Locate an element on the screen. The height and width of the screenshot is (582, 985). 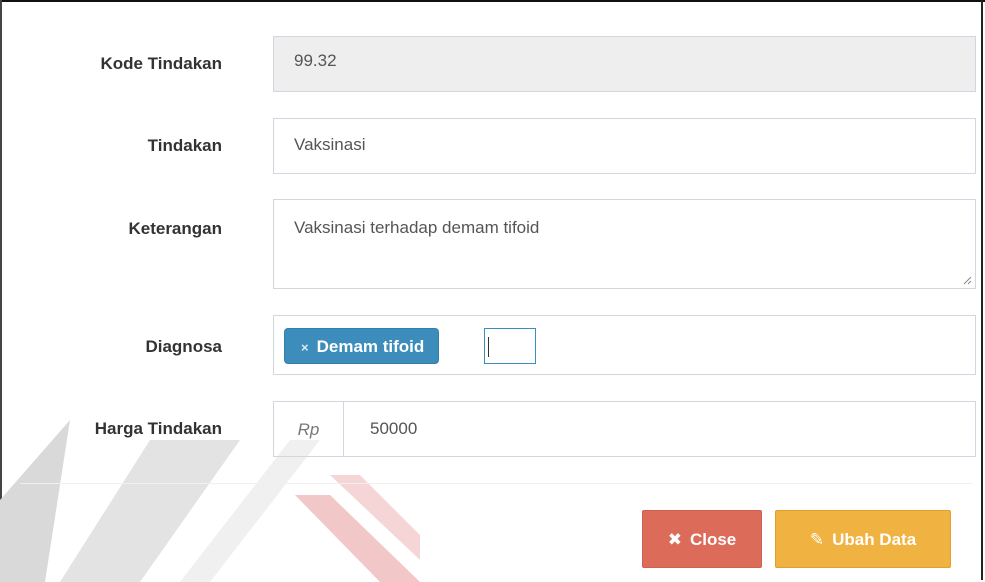
tindakan-value: Vaksinasi is located at coordinates (330, 144).